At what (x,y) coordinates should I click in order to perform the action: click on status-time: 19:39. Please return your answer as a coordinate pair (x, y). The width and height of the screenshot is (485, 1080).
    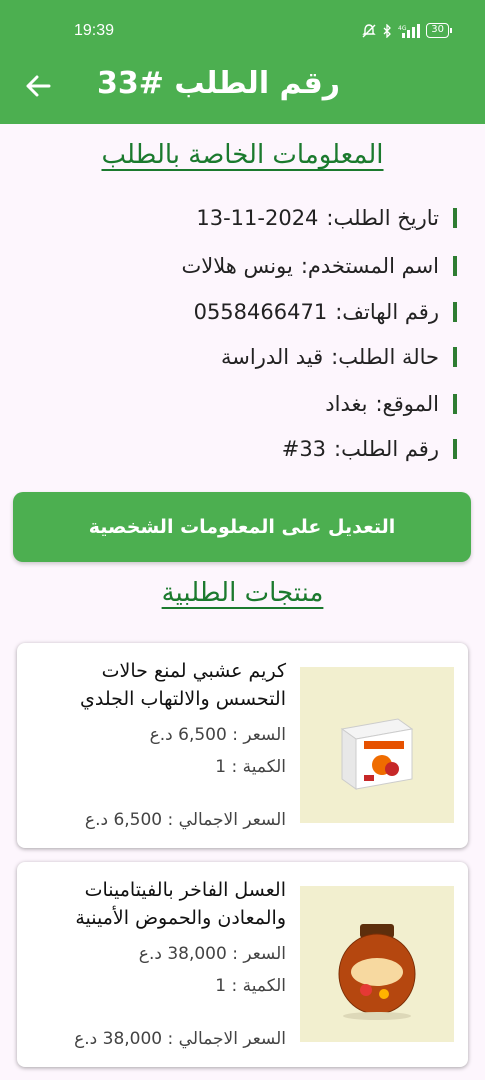
    Looking at the image, I should click on (94, 30).